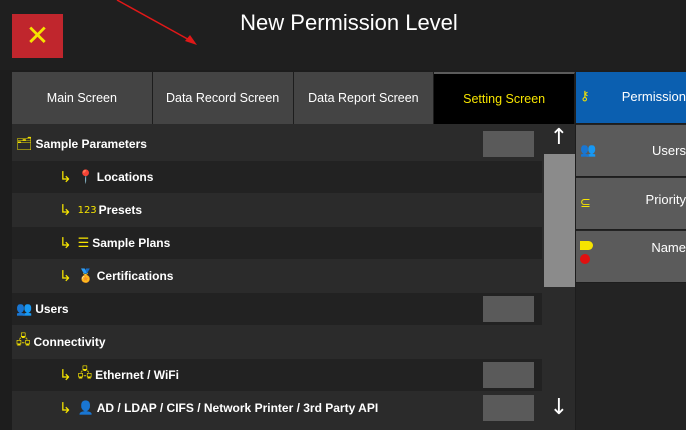  Describe the element at coordinates (91, 144) in the screenshot. I see `list-item-label: Sample Parameters` at that location.